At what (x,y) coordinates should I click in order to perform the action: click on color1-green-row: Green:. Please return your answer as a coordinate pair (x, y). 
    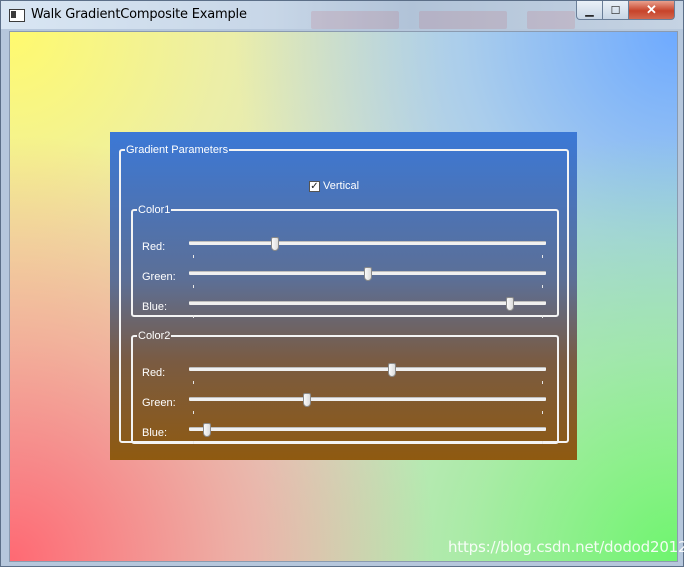
    Looking at the image, I should click on (347, 280).